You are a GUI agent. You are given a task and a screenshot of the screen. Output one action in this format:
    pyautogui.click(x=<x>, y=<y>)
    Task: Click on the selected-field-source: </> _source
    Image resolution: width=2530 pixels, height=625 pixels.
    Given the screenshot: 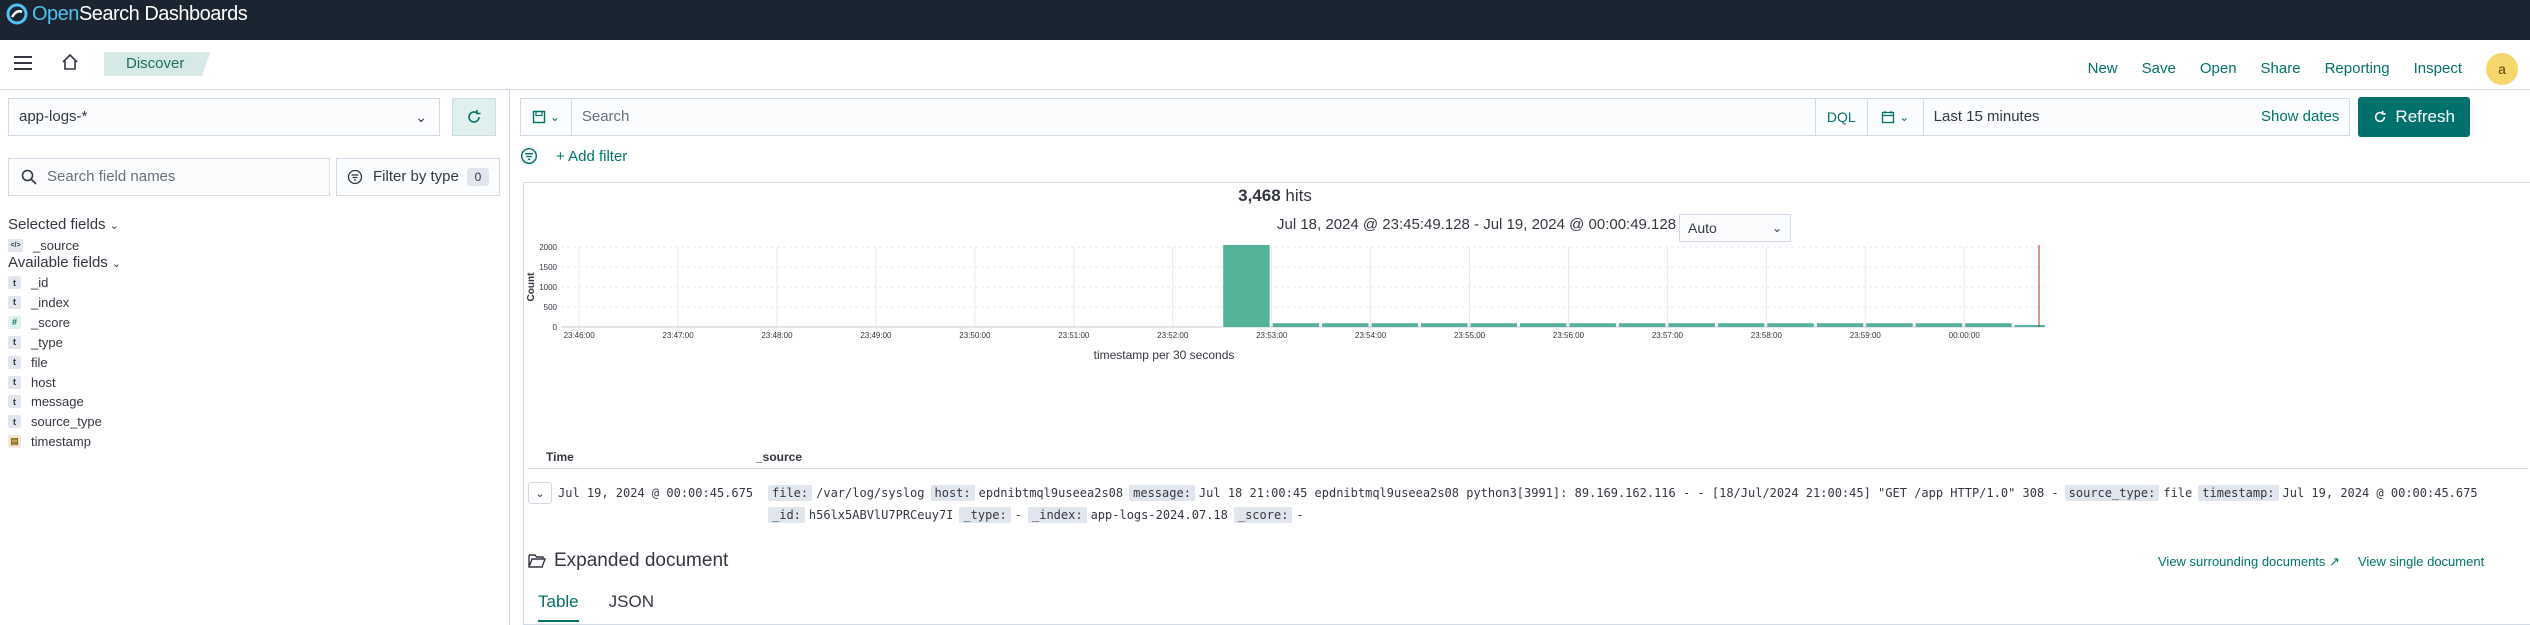 What is the action you would take?
    pyautogui.click(x=43, y=245)
    